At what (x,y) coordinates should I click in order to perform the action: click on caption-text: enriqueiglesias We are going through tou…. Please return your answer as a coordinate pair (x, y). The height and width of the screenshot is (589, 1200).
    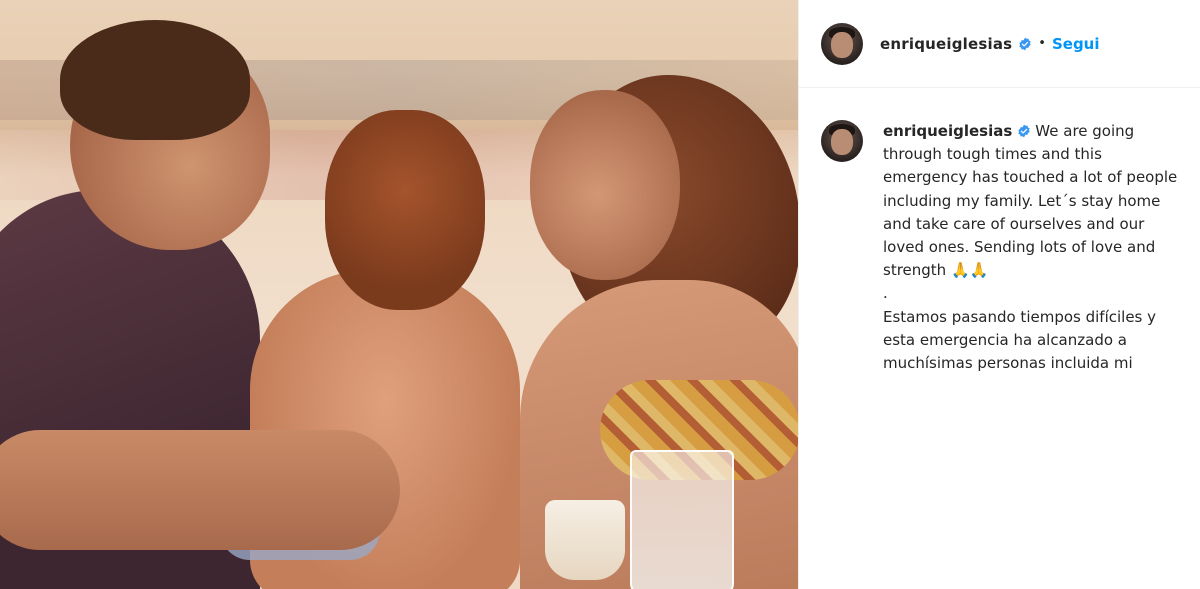
    Looking at the image, I should click on (1033, 247).